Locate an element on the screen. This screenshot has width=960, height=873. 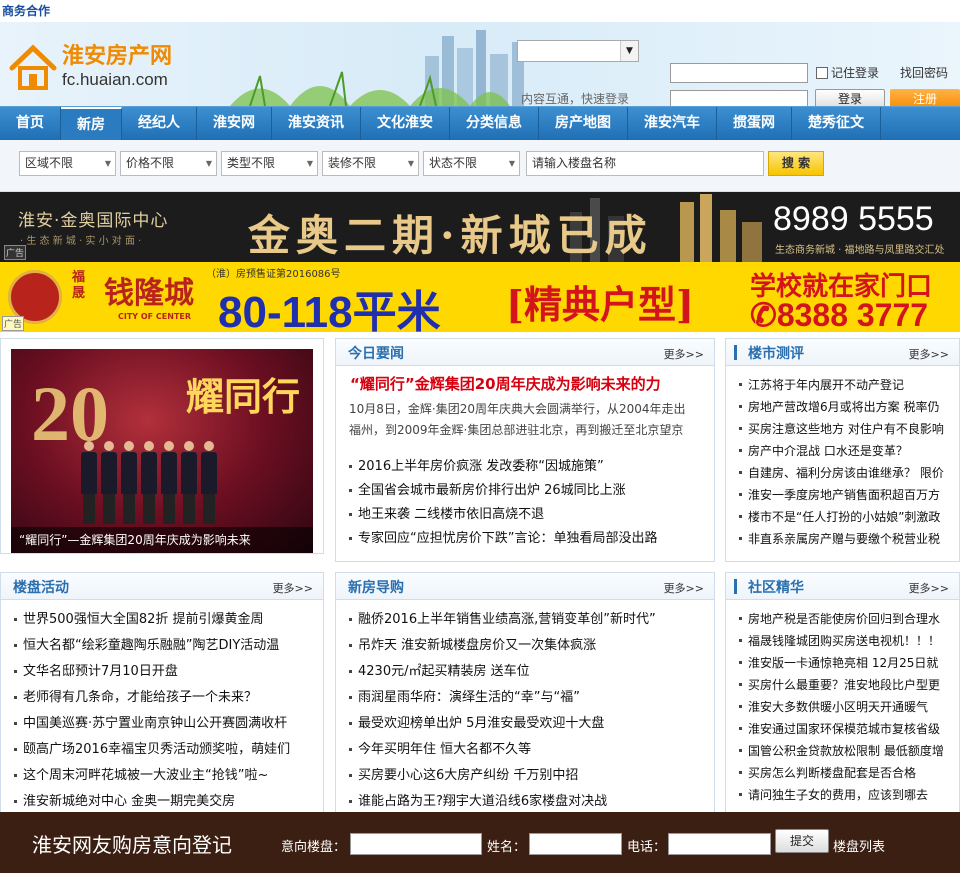
list-item: 今年买明年住 恒大名都不久等 is located at coordinates (528, 750).